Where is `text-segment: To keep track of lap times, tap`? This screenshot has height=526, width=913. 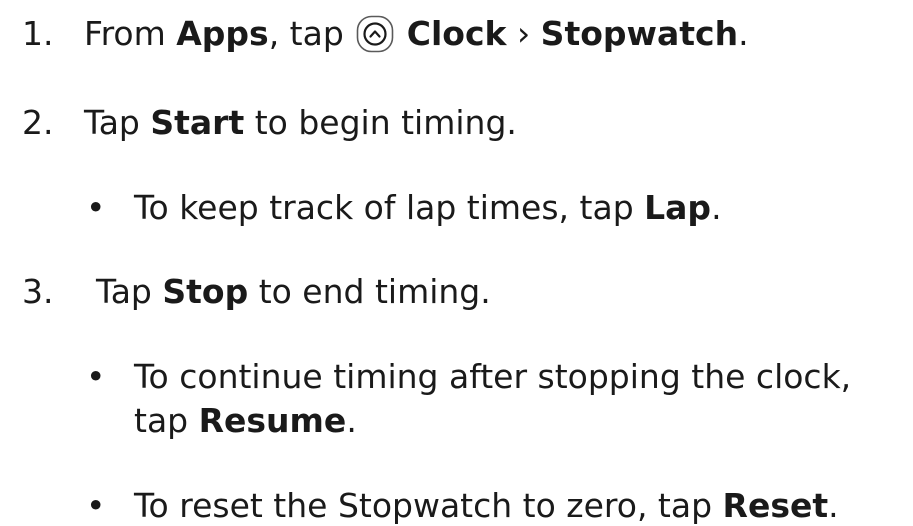 text-segment: To keep track of lap times, tap is located at coordinates (389, 207).